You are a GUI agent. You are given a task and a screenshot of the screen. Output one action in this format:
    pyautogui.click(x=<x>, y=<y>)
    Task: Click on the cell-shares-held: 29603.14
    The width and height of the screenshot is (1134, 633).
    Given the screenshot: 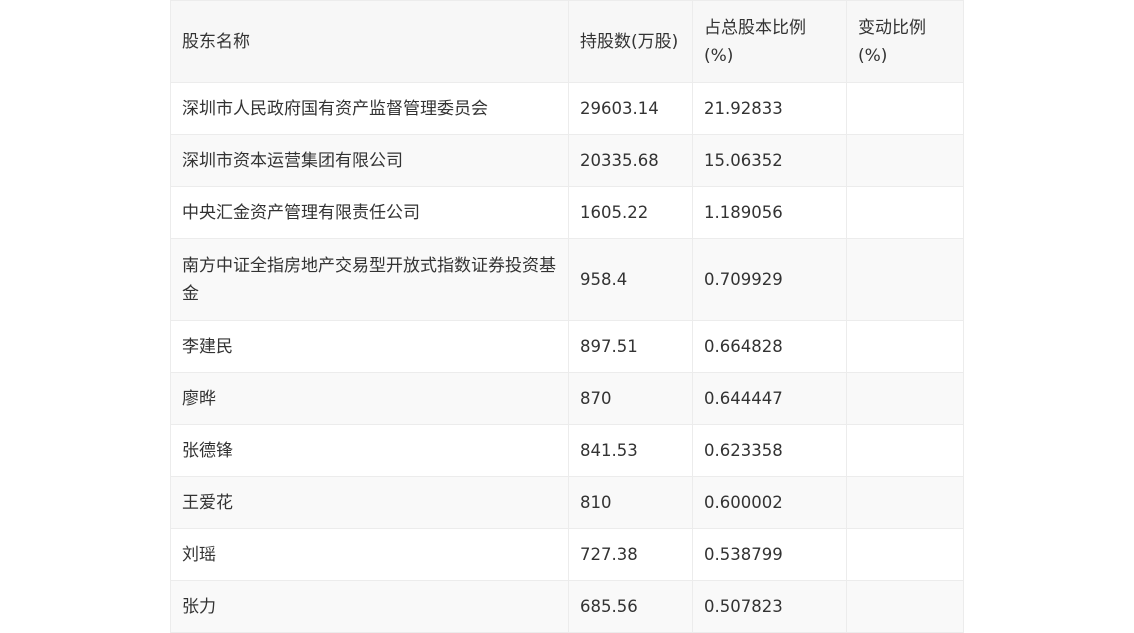 What is the action you would take?
    pyautogui.click(x=630, y=108)
    